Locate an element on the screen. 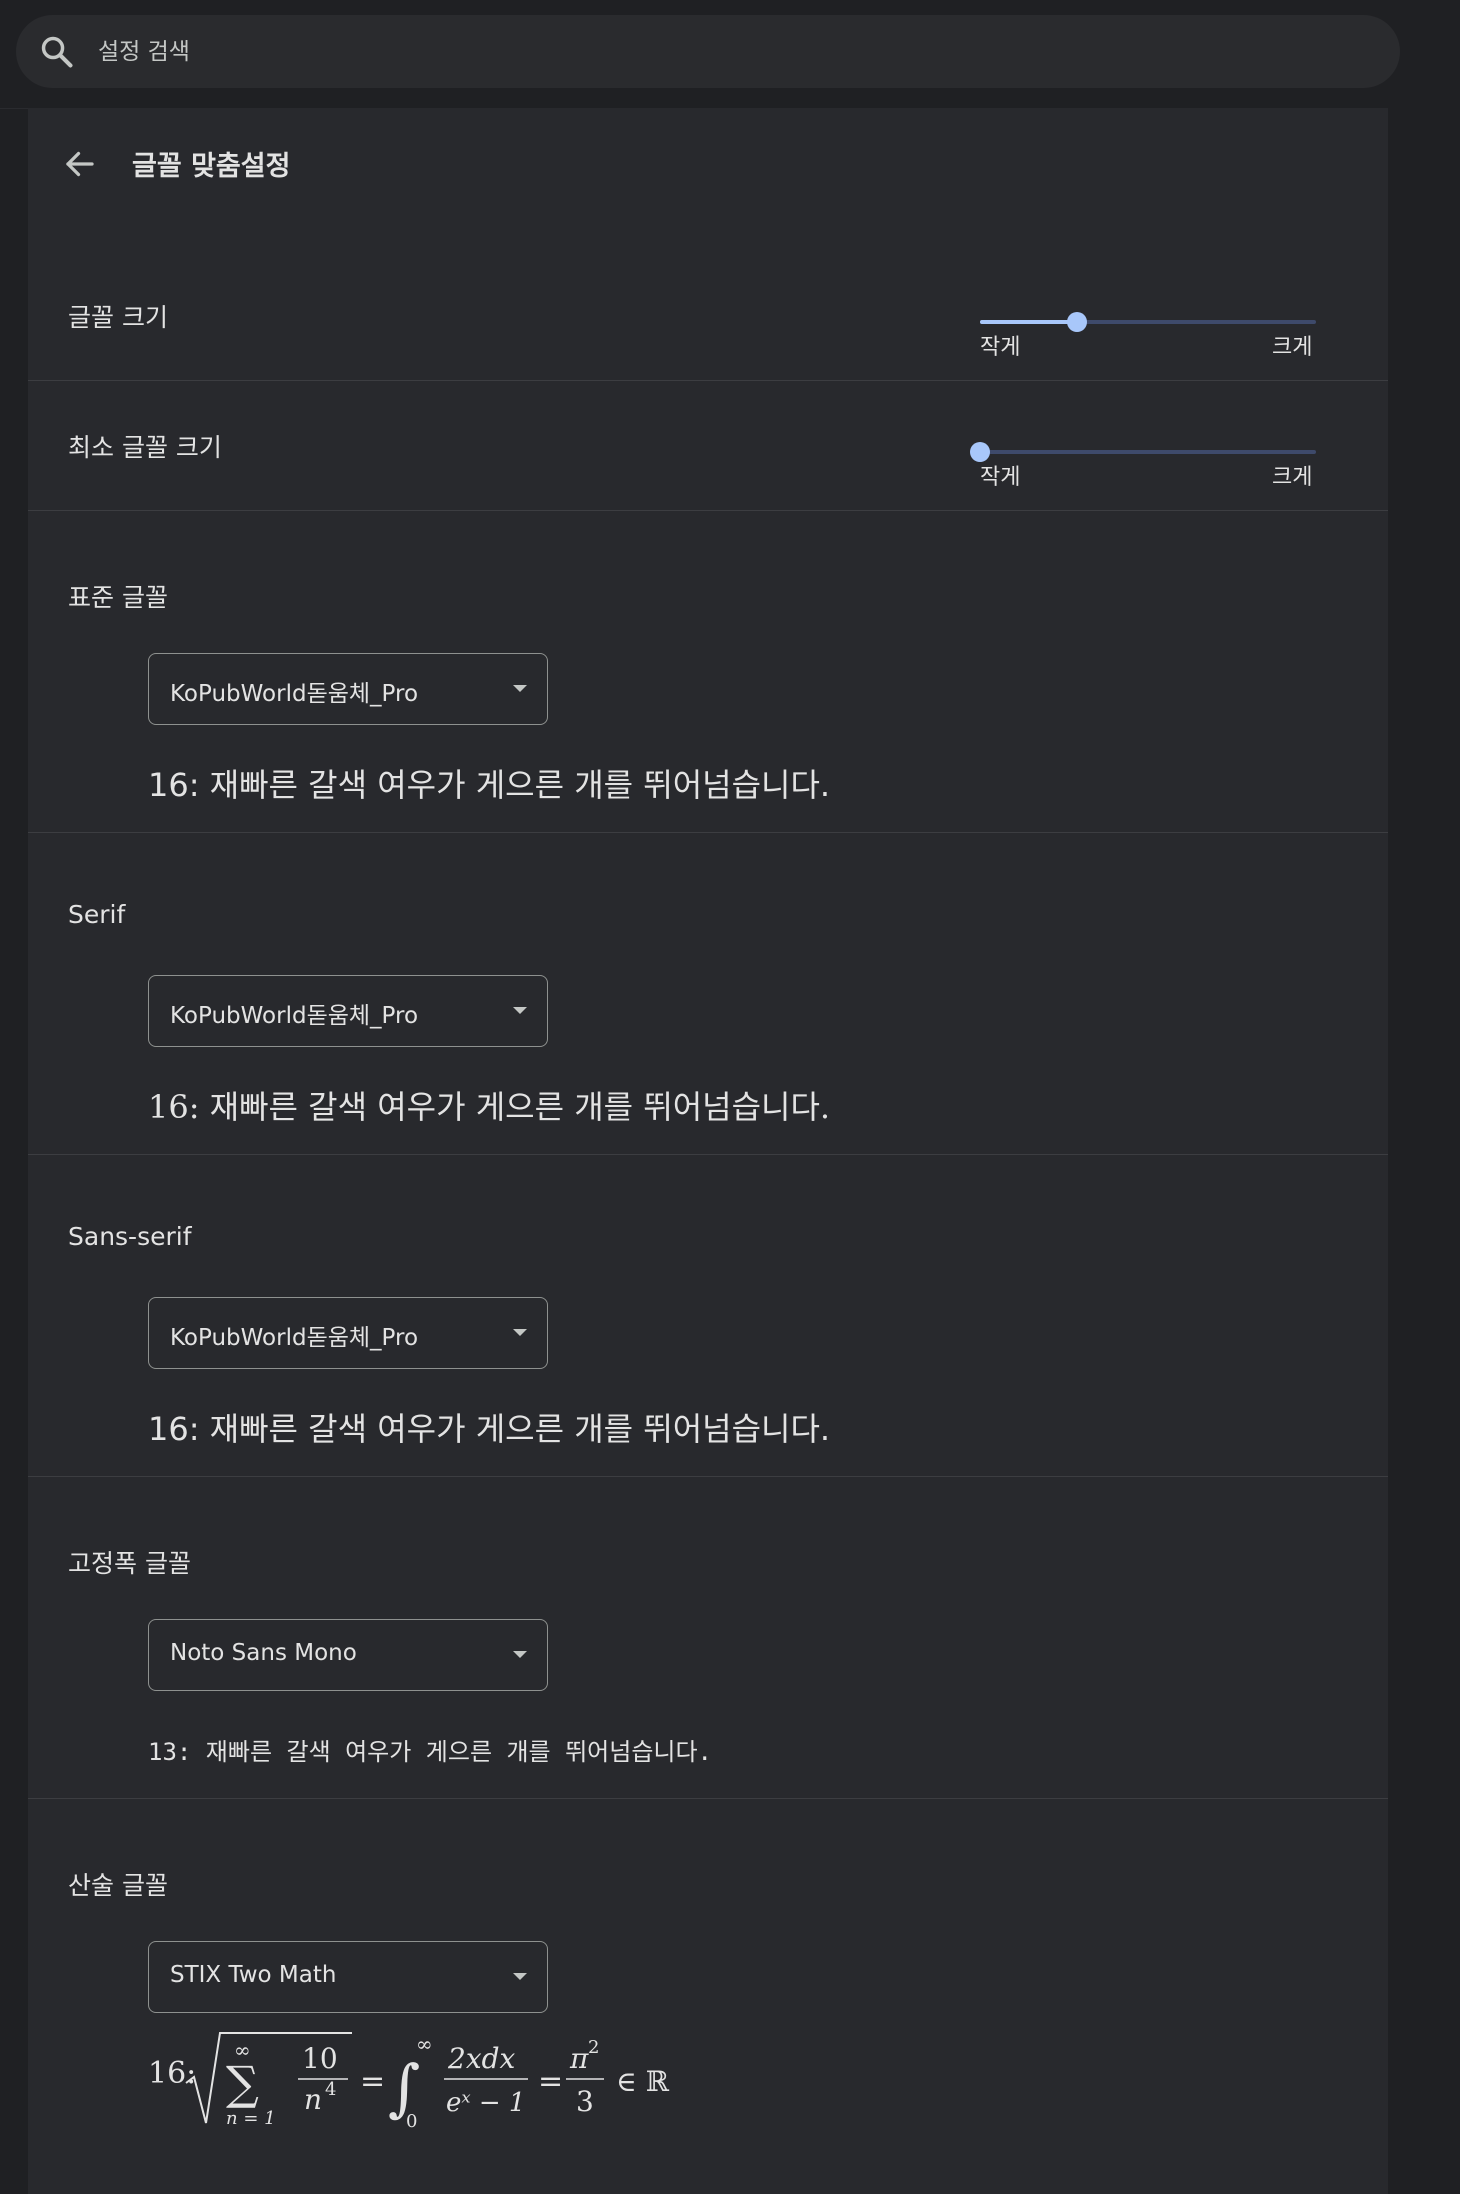 The image size is (1460, 2194). sans-serif-font-value: KoPubWorld돋움체_Pro is located at coordinates (294, 1338).